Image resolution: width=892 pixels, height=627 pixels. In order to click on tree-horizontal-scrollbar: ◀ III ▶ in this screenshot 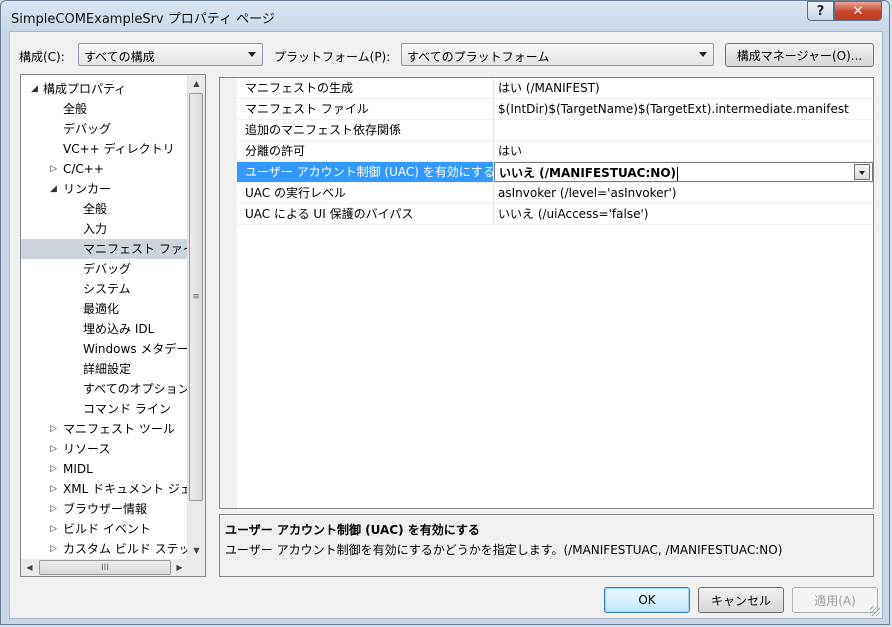, I will do `click(113, 567)`.